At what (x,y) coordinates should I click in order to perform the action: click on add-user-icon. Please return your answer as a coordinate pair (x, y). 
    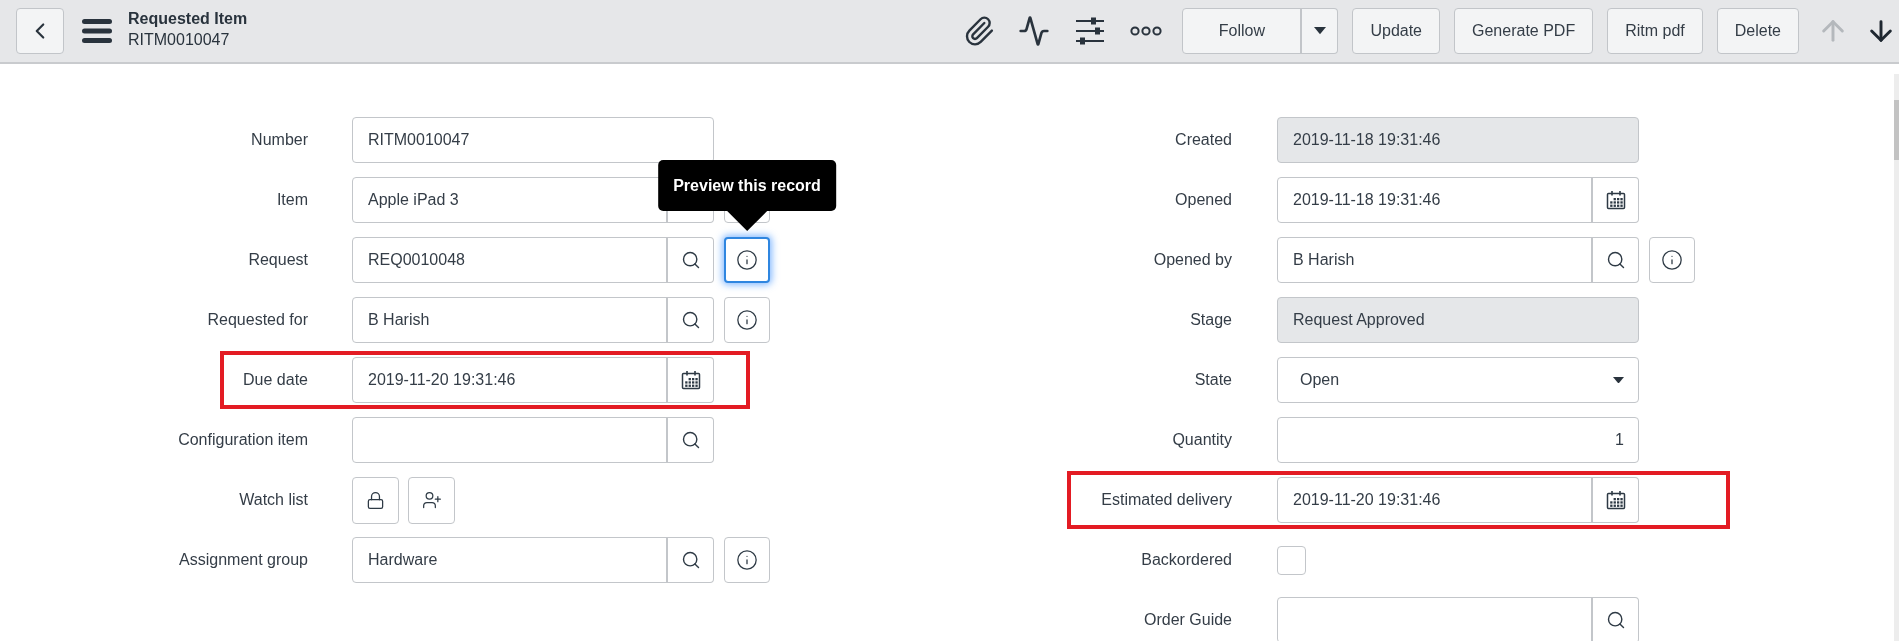
    Looking at the image, I should click on (431, 500).